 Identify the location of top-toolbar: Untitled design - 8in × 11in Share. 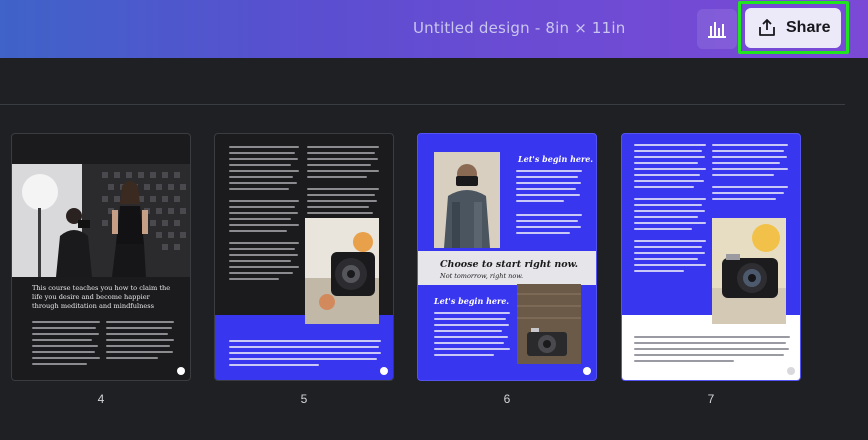
(434, 29).